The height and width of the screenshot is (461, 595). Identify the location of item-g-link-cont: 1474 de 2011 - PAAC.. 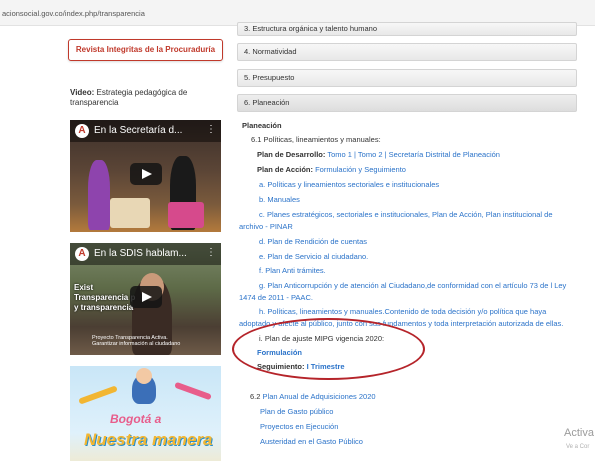
(276, 297).